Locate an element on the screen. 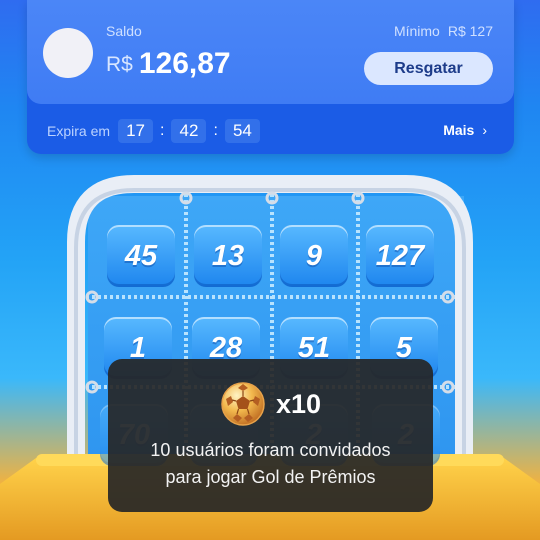 Image resolution: width=540 pixels, height=540 pixels. expiry-countdown: Expira em 17 : 42 : 54 is located at coordinates (153, 131).